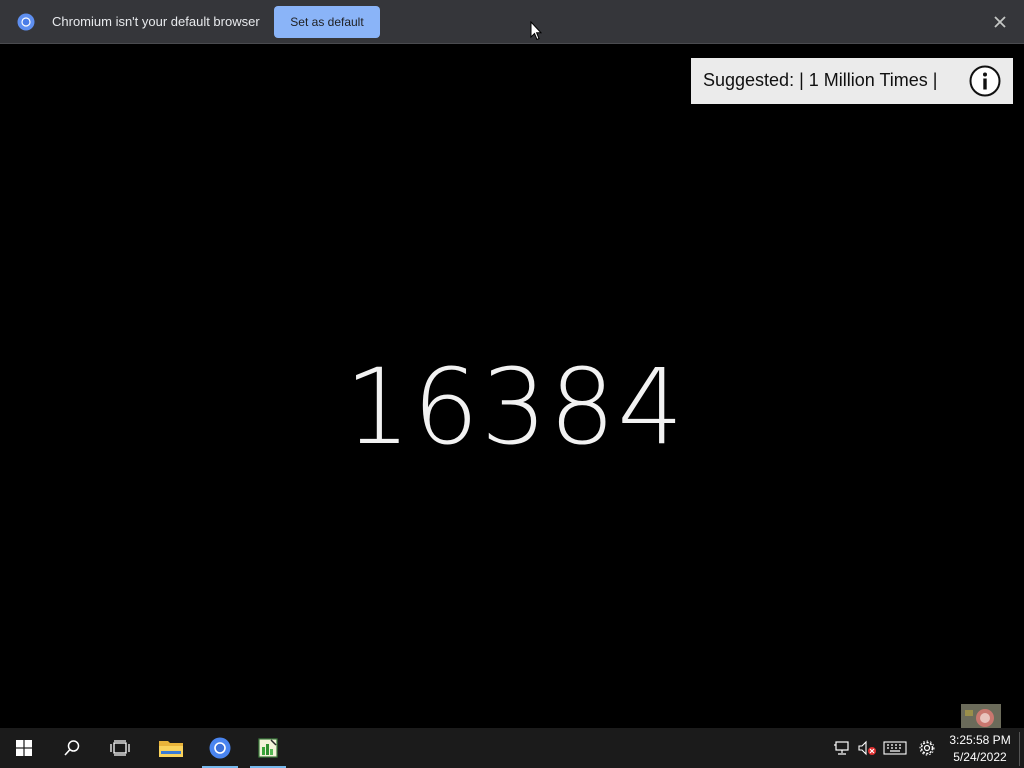 This screenshot has height=768, width=1024. What do you see at coordinates (156, 21) in the screenshot?
I see `infobar-message: Chromium isn't your default browser` at bounding box center [156, 21].